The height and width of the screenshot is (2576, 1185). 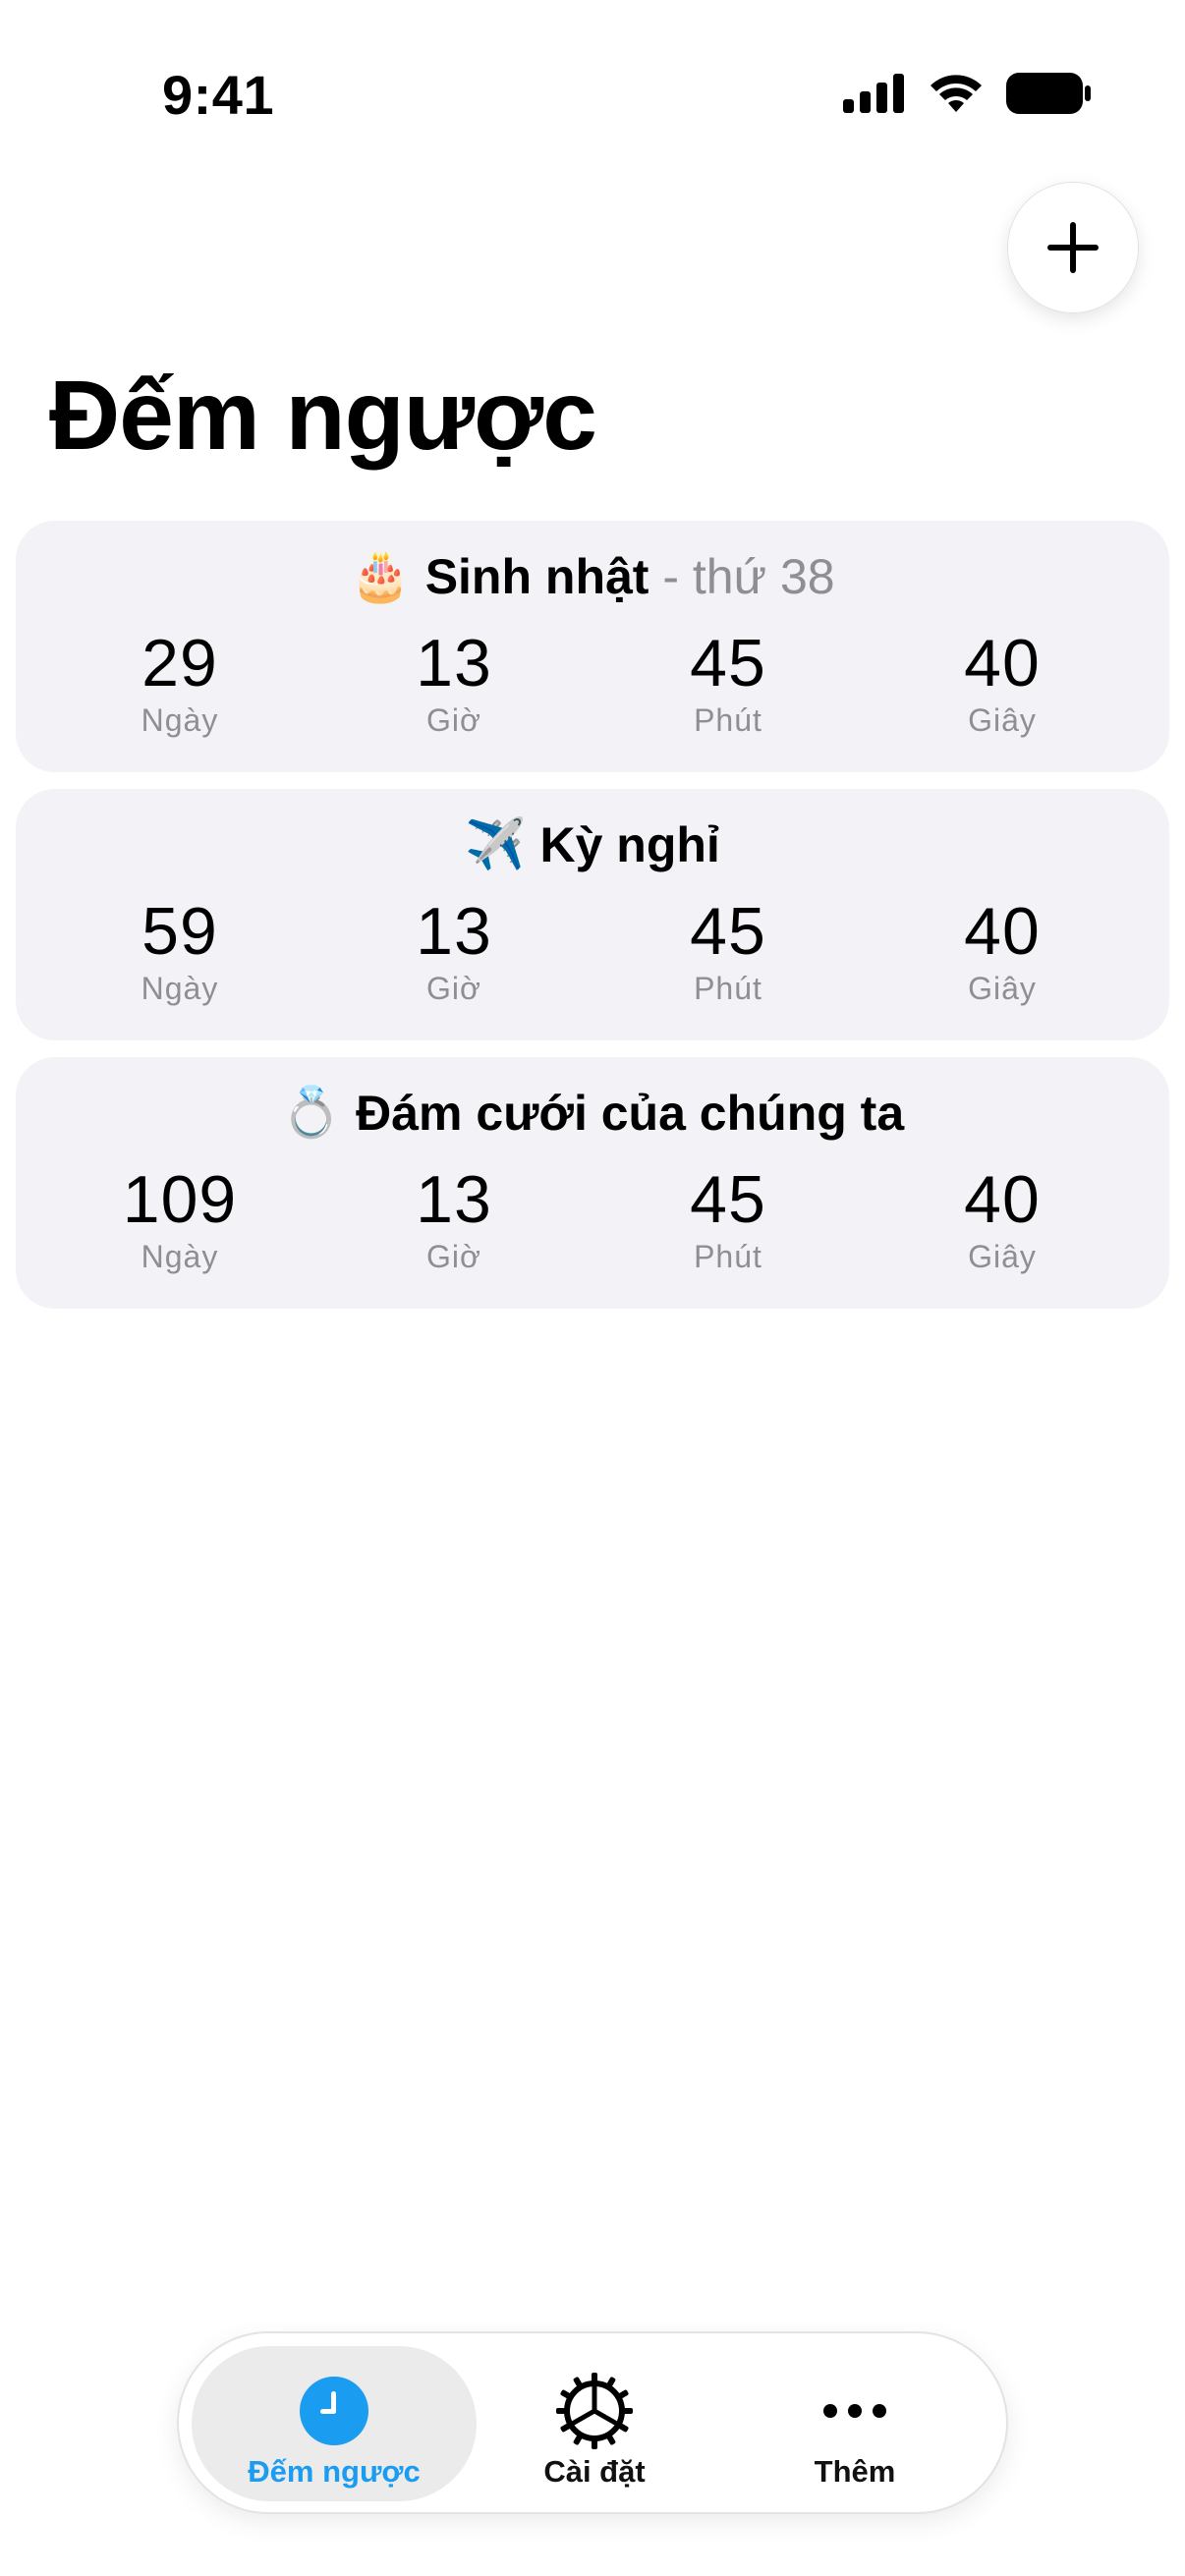 I want to click on metric-days: 59 Ngày, so click(x=180, y=951).